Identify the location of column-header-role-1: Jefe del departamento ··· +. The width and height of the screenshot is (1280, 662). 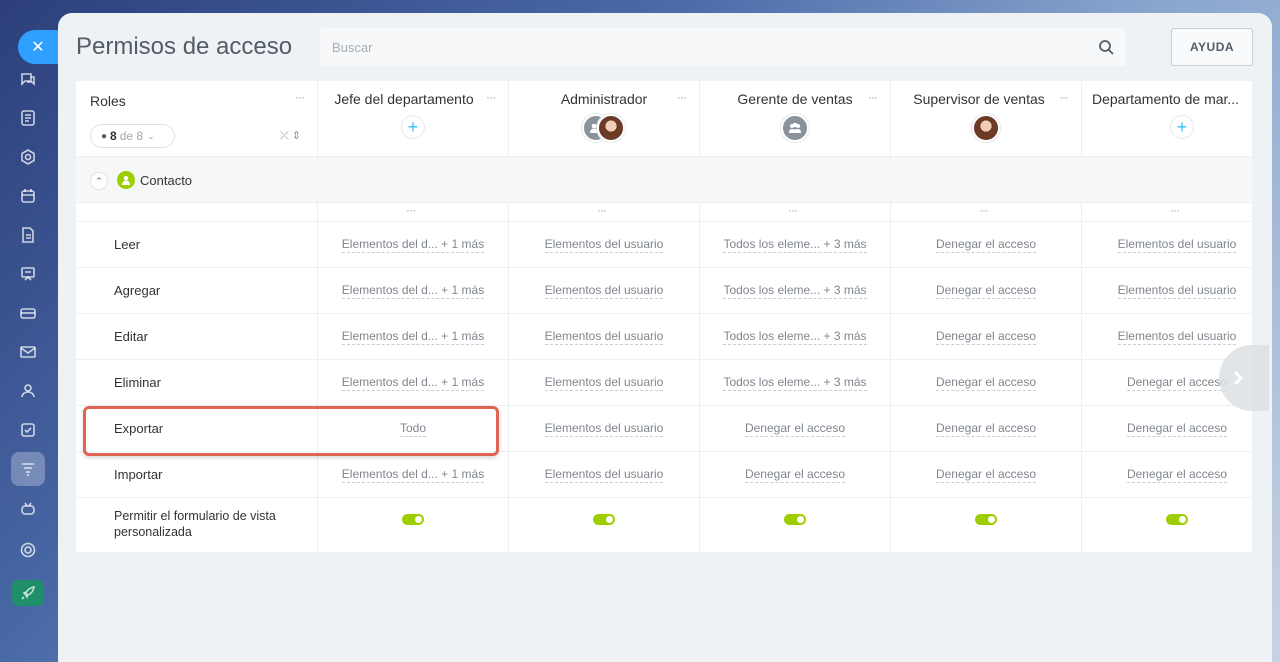
(413, 119).